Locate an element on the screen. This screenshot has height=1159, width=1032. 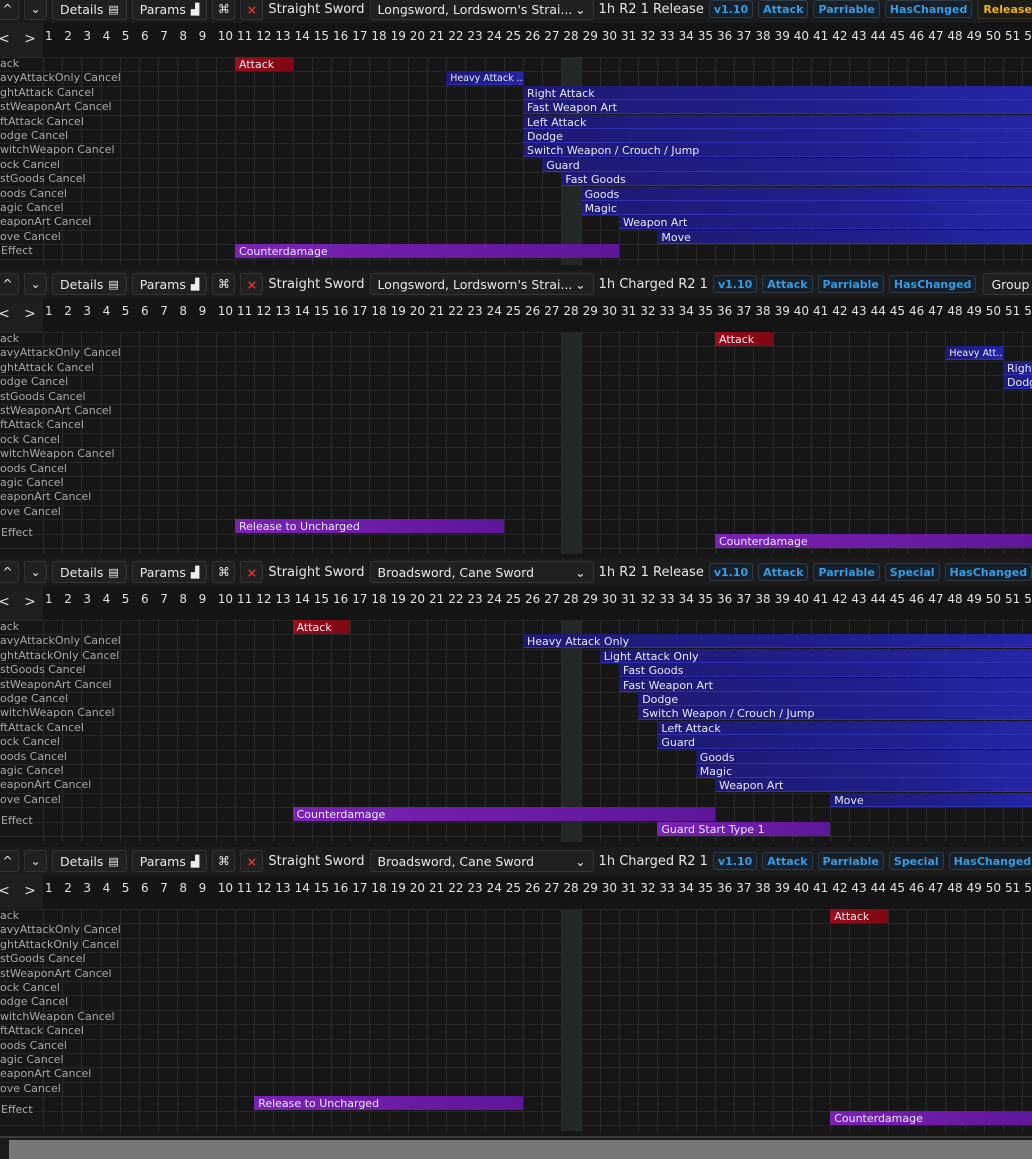
event-bar: Right Attack is located at coordinates (1017, 367).